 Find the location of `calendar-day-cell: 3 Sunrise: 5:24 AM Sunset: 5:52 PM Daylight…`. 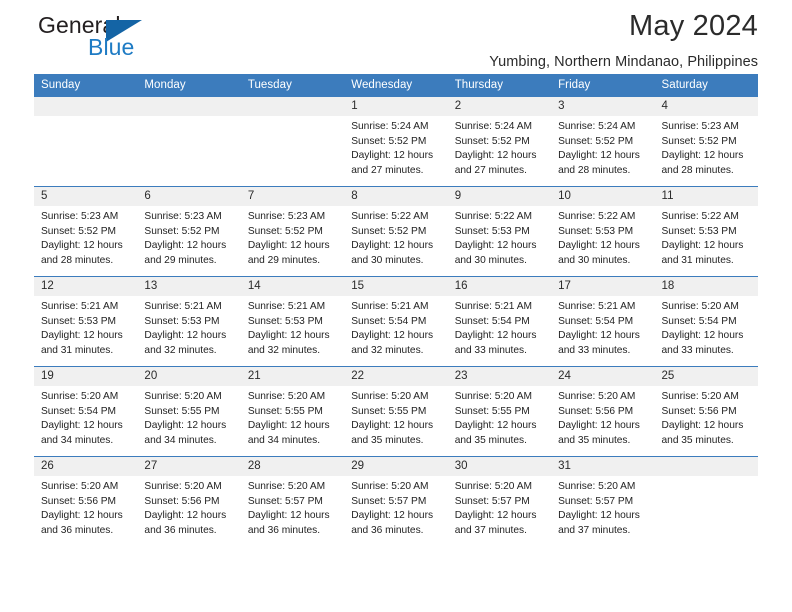

calendar-day-cell: 3 Sunrise: 5:24 AM Sunset: 5:52 PM Daylight… is located at coordinates (603, 141).